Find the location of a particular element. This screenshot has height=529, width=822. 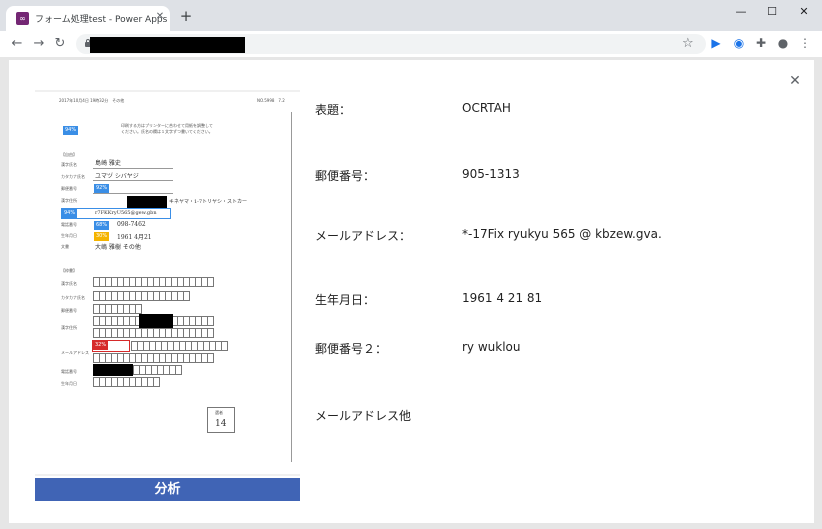

field-value-postal-code: 905-1313 is located at coordinates (491, 174).